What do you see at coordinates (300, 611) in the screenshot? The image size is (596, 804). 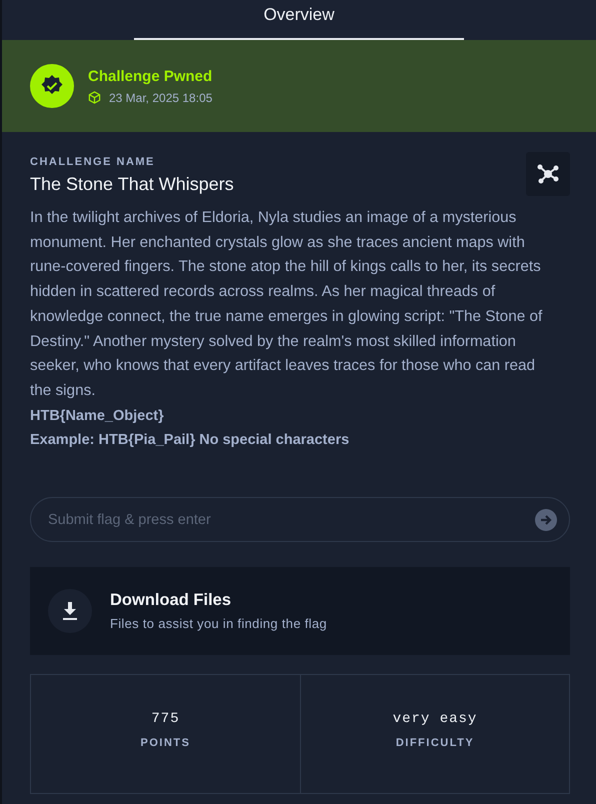 I see `download-card: Download Files Files to assist you in finding the flag` at bounding box center [300, 611].